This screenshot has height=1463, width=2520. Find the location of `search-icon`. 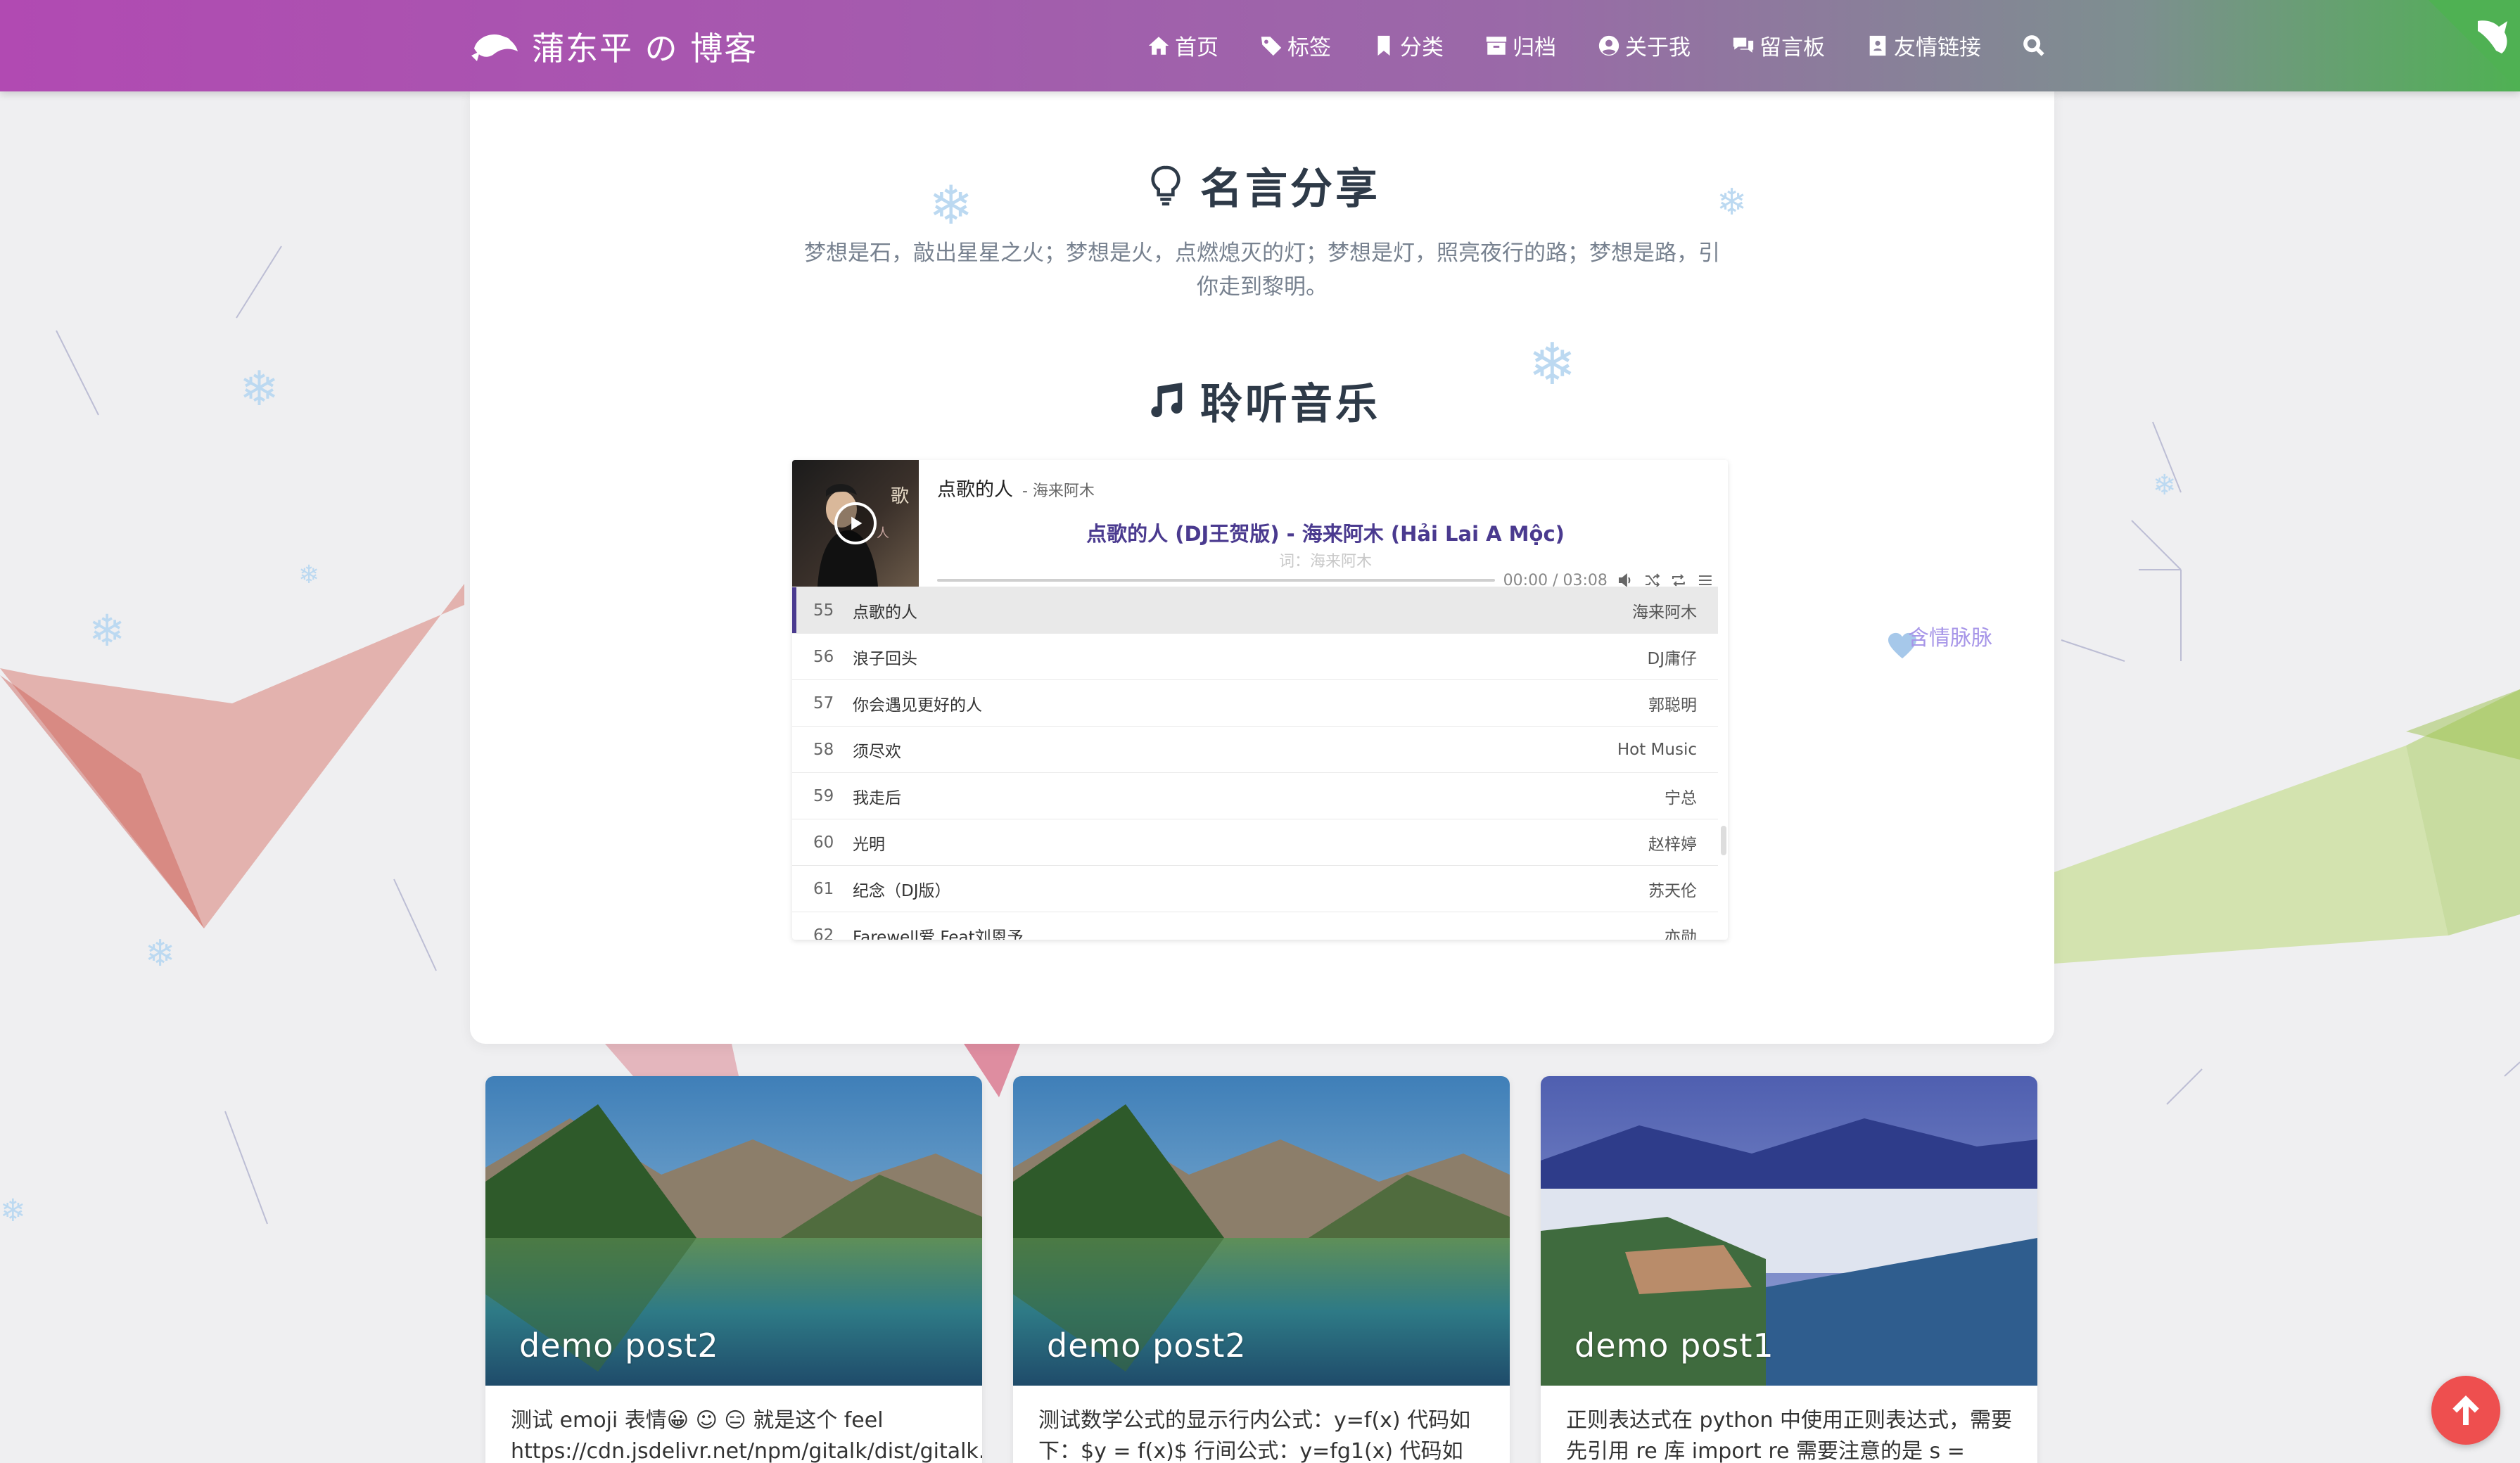

search-icon is located at coordinates (2033, 45).